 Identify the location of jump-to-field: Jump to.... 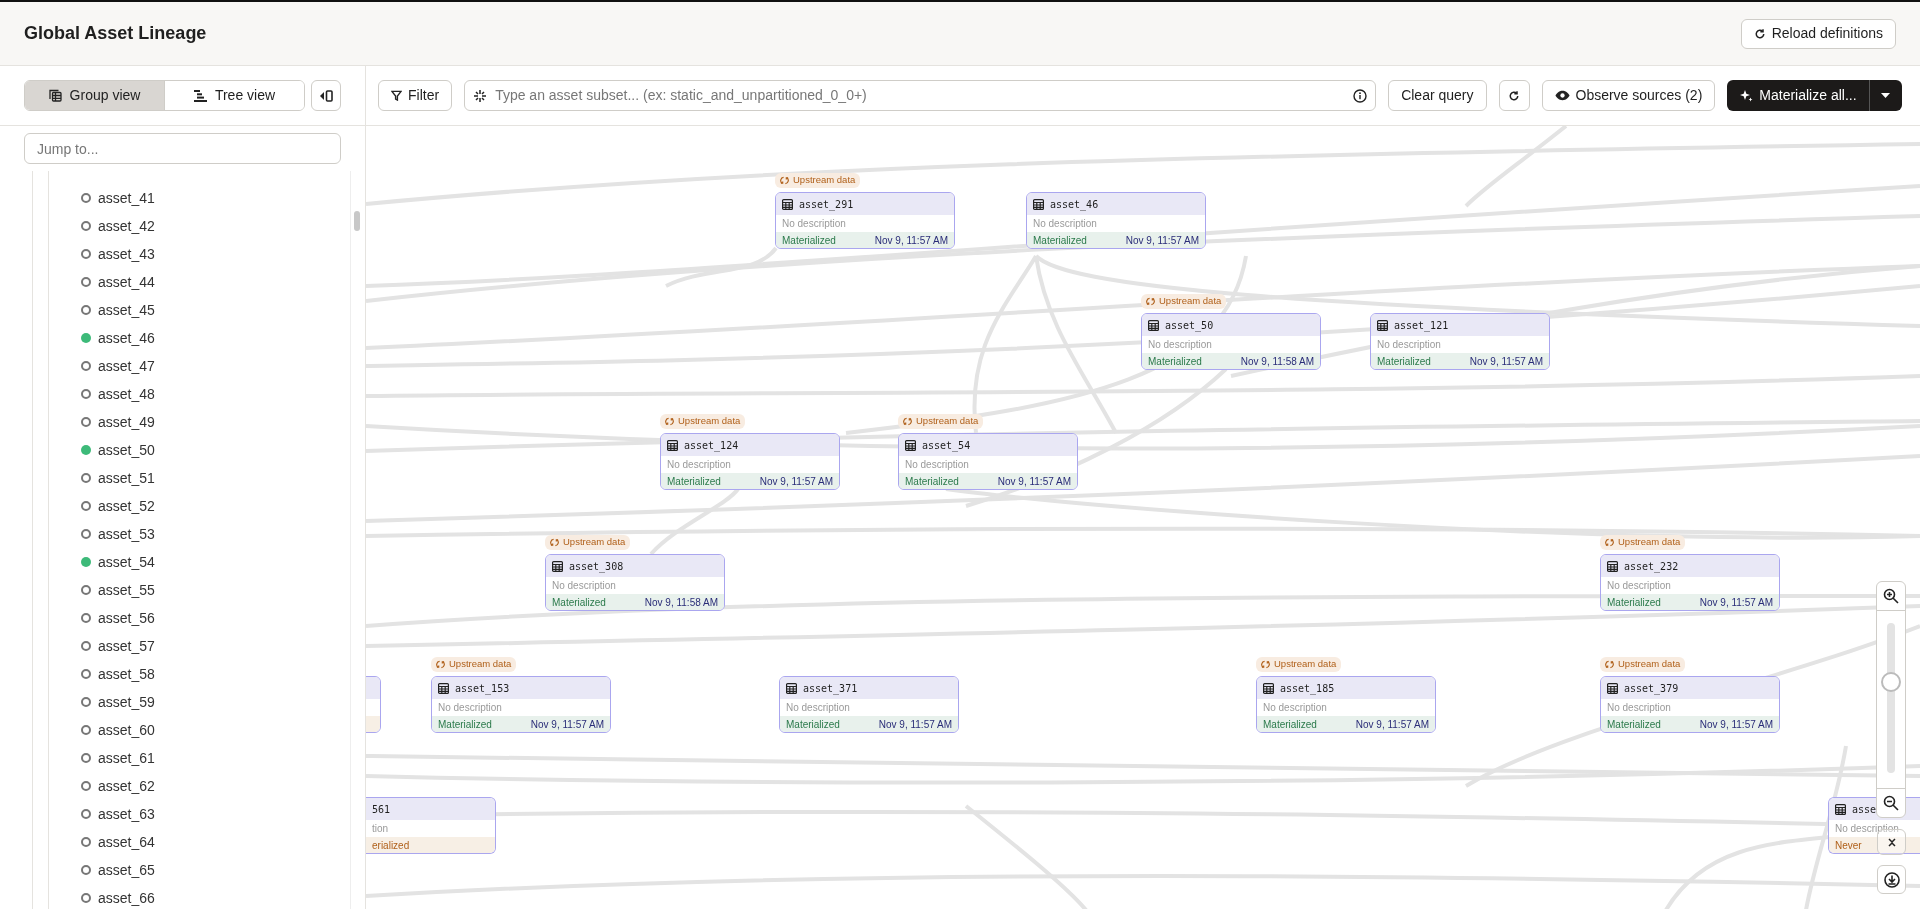
(182, 148).